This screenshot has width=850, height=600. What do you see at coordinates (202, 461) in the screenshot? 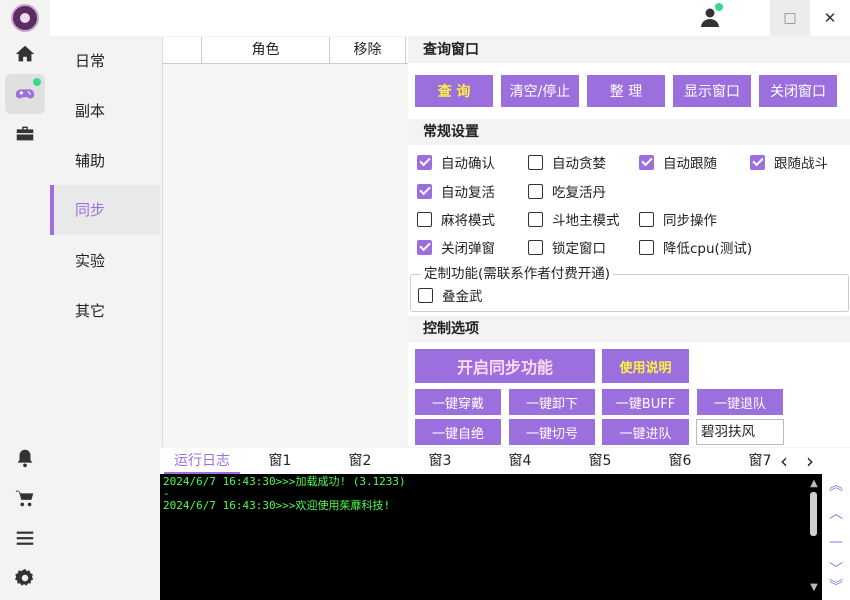
I see `tab-run-log: 运行日志` at bounding box center [202, 461].